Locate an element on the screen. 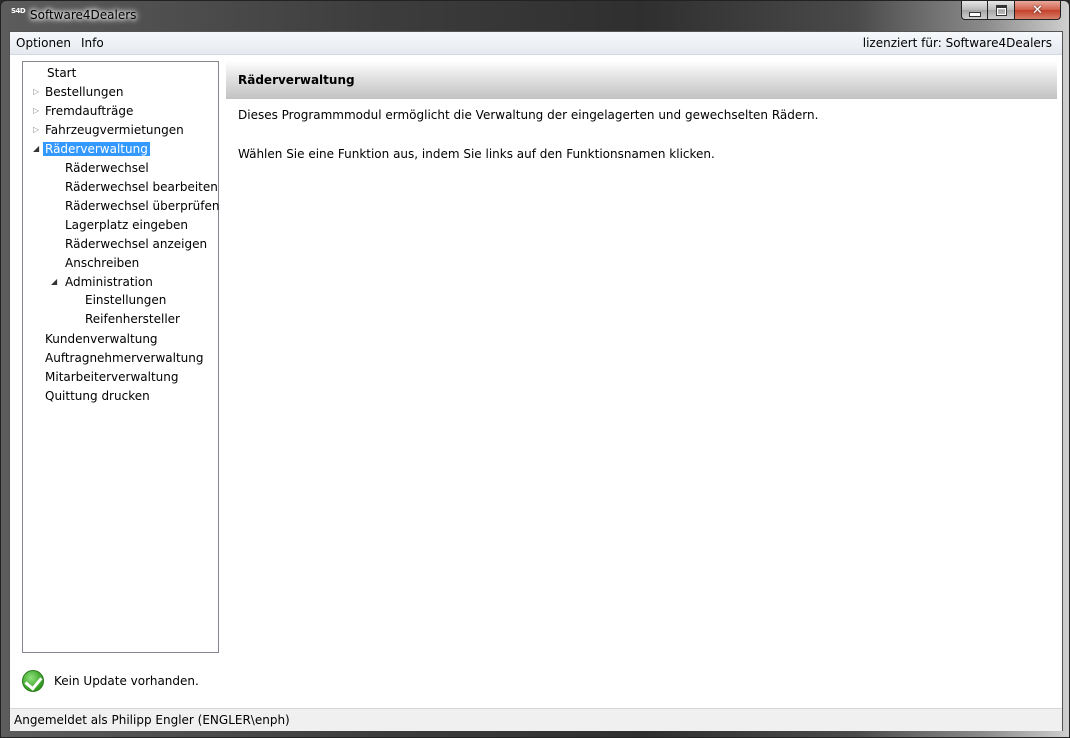 The width and height of the screenshot is (1070, 738). tree-item-einstellungen: Einstellungen is located at coordinates (125, 300).